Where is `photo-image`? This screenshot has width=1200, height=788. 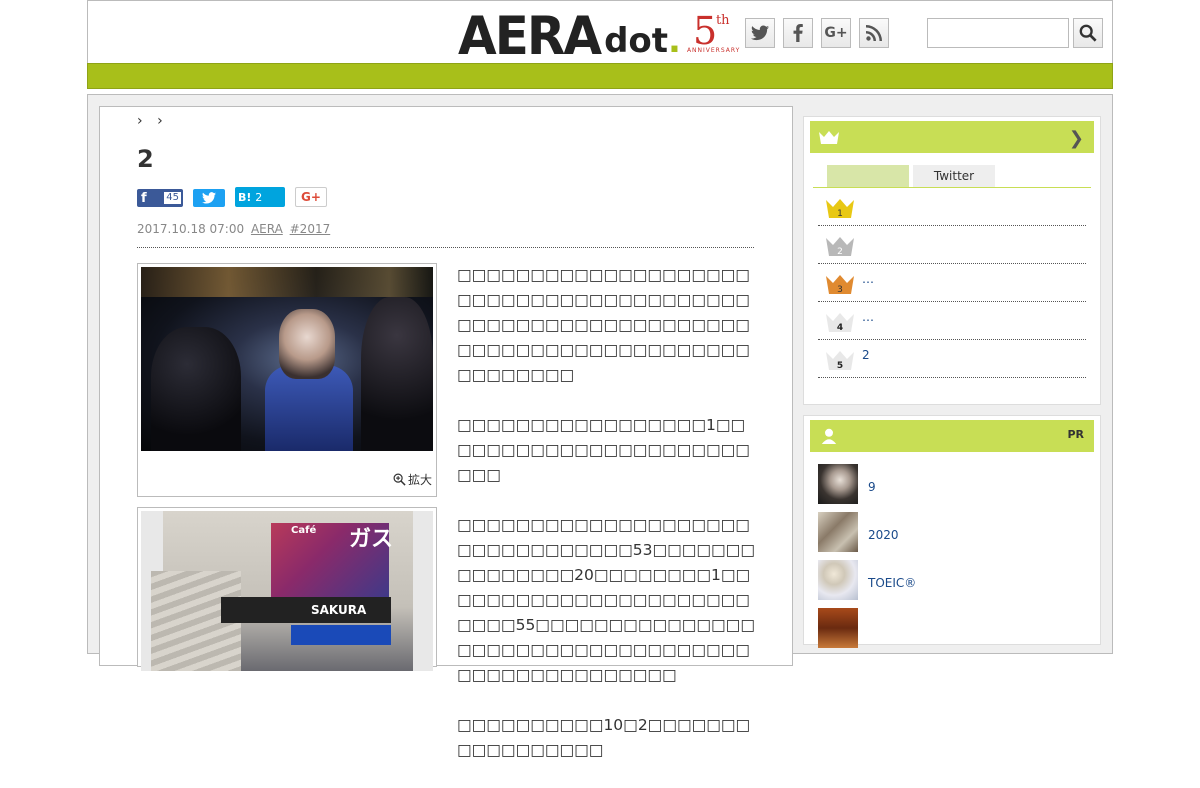
photo-image is located at coordinates (287, 359).